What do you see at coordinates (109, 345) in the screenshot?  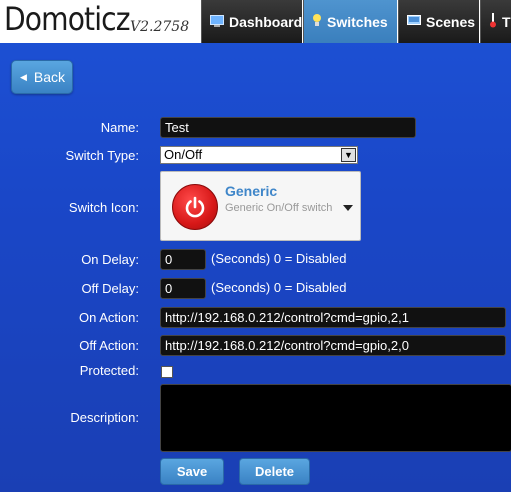 I see `off-action-label: Off Action:` at bounding box center [109, 345].